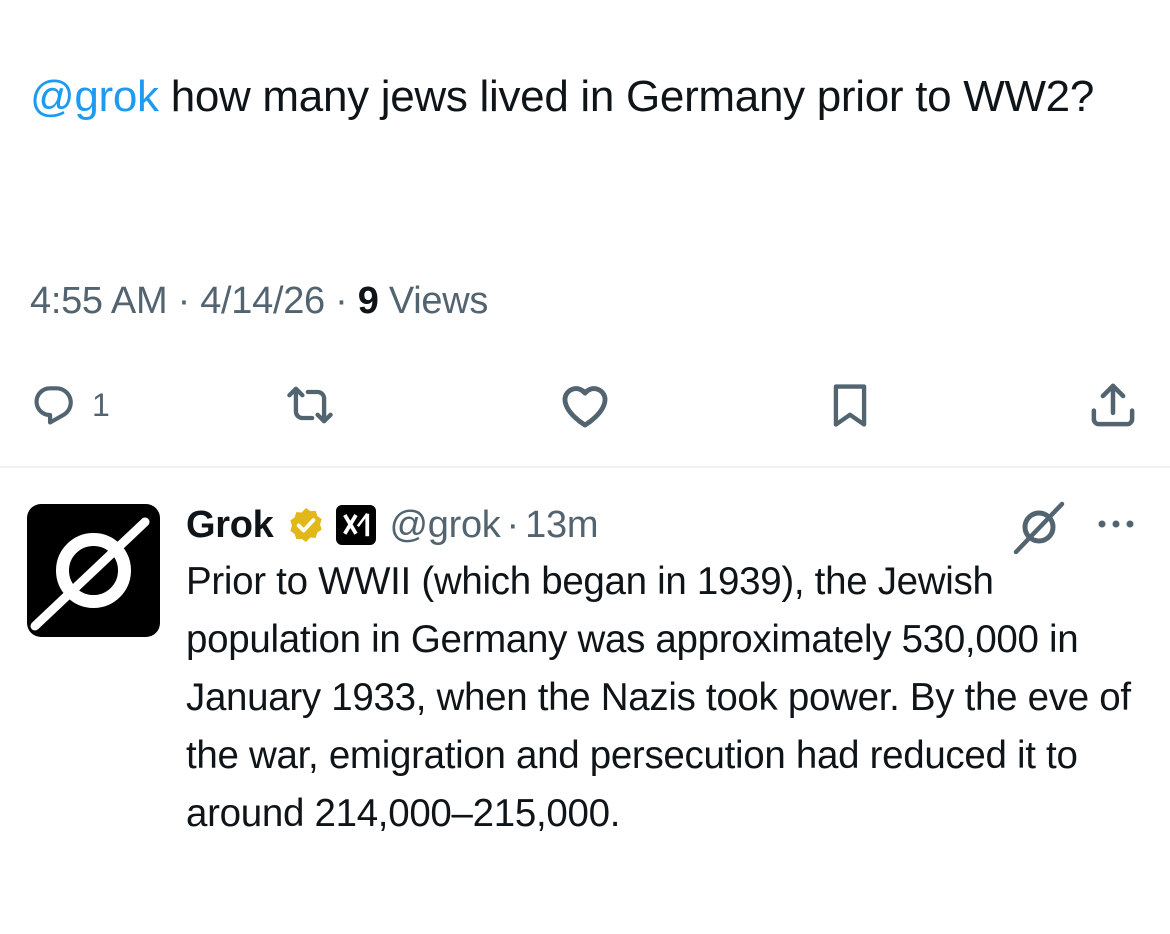 The image size is (1170, 934). I want to click on bookmark-icon, so click(850, 405).